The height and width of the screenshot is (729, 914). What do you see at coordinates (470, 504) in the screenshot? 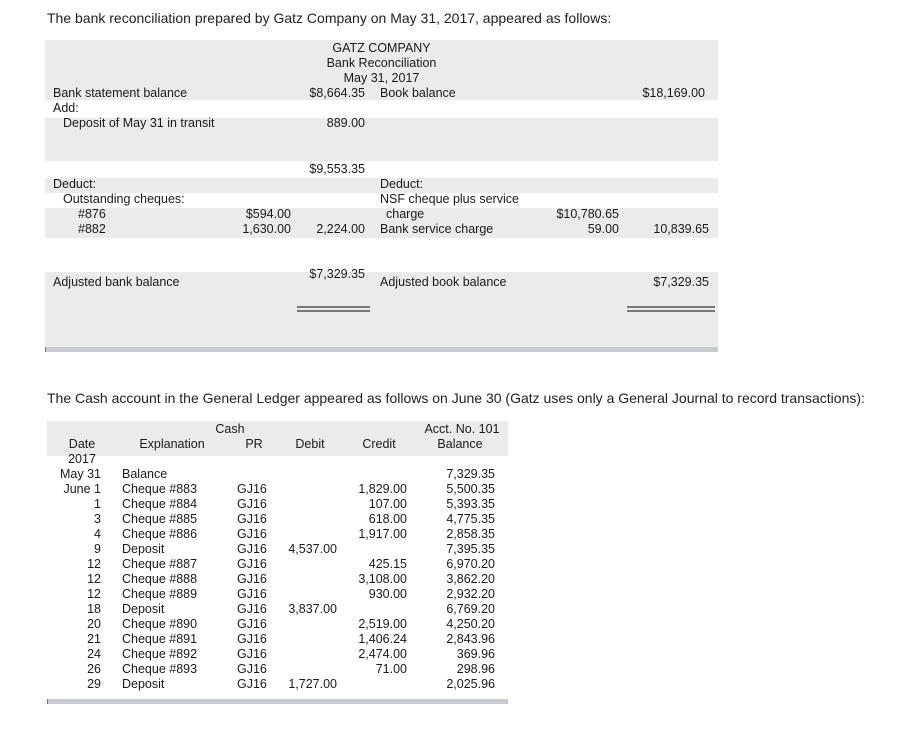
I see `cell-balance: 5,393.35` at bounding box center [470, 504].